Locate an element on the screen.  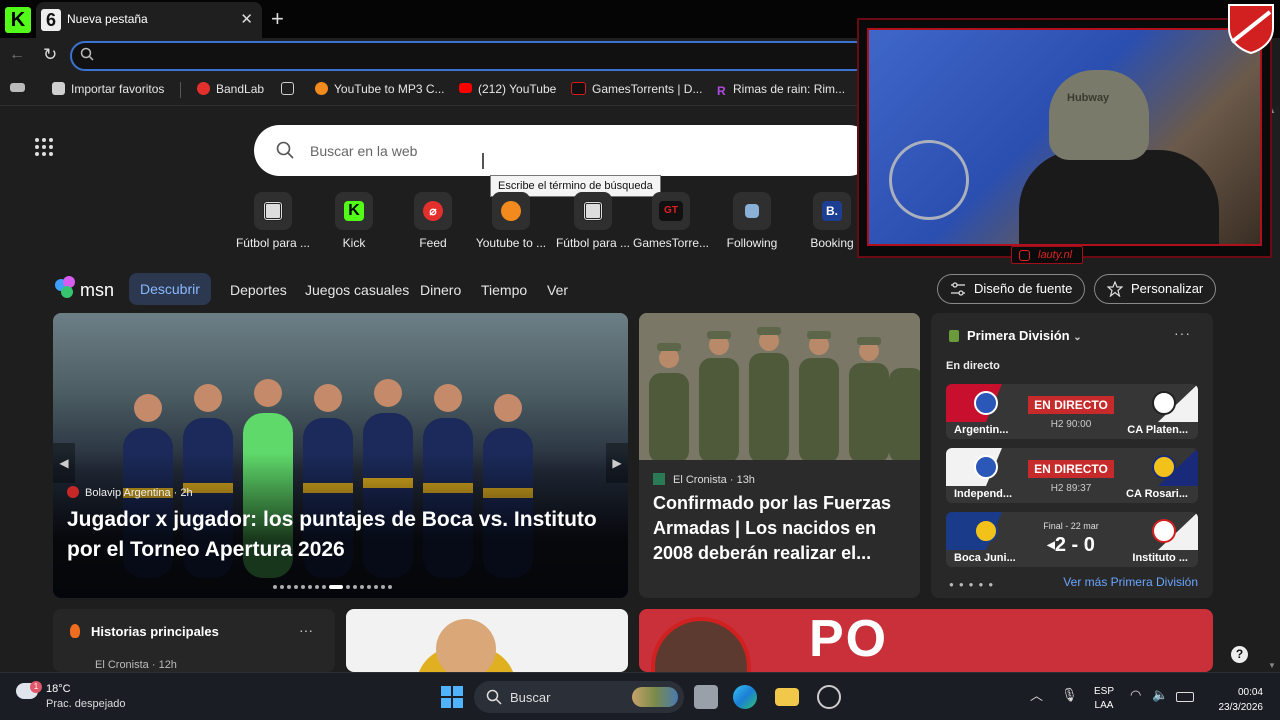
tab-new-tab: 6 Nueva pestaña ✕ is located at coordinates (149, 20).